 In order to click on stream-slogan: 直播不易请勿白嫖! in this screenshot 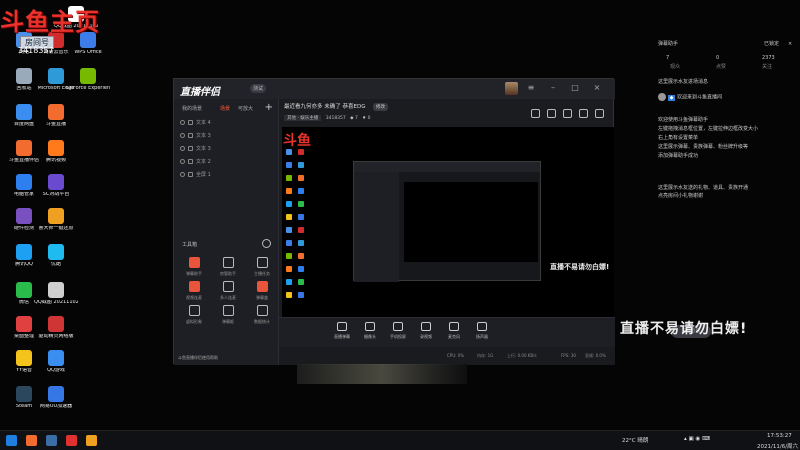, I will do `click(684, 329)`.